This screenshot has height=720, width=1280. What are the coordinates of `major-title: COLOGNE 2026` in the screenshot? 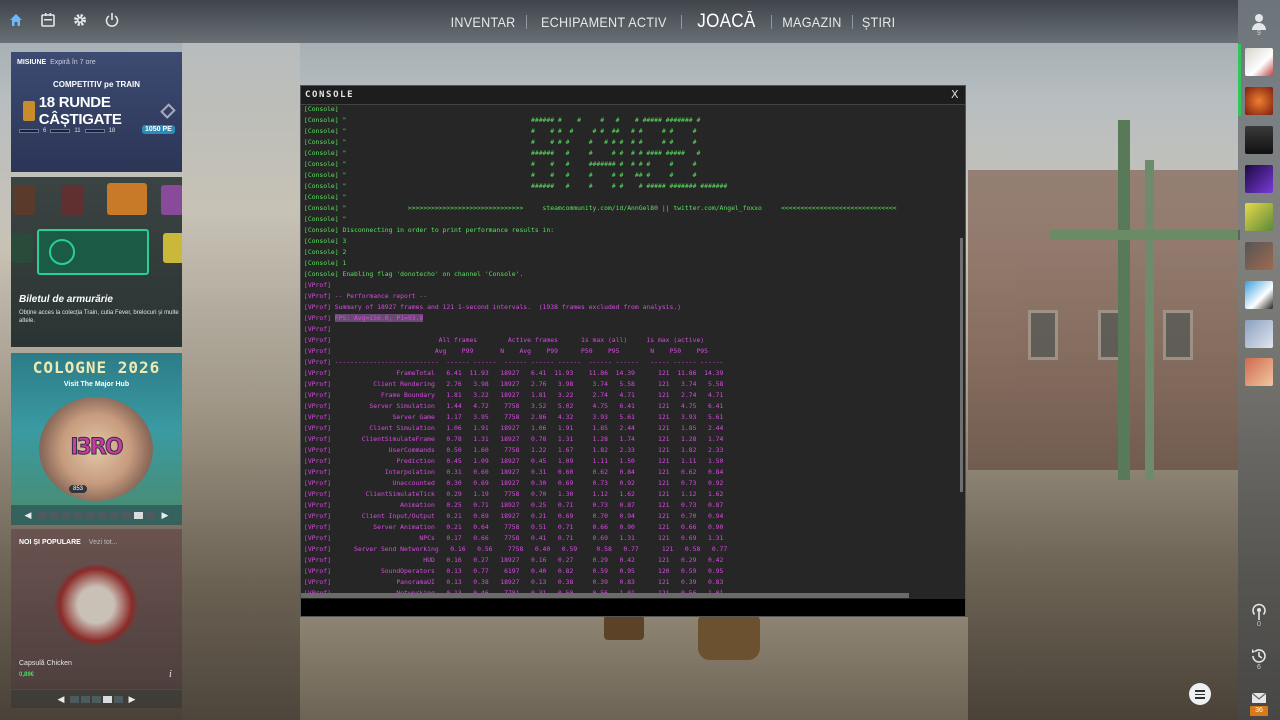 It's located at (96, 367).